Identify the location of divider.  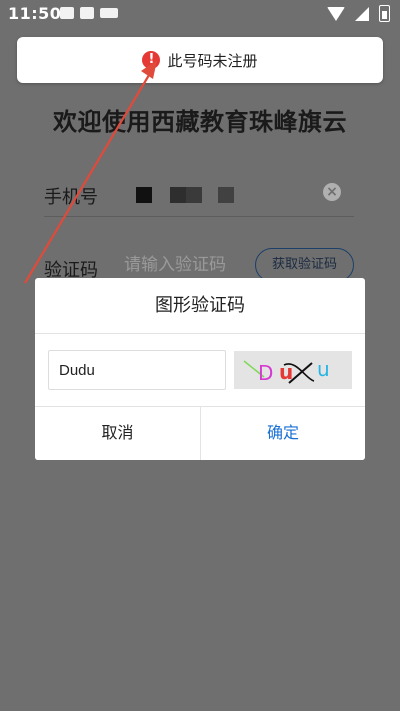
(200, 333).